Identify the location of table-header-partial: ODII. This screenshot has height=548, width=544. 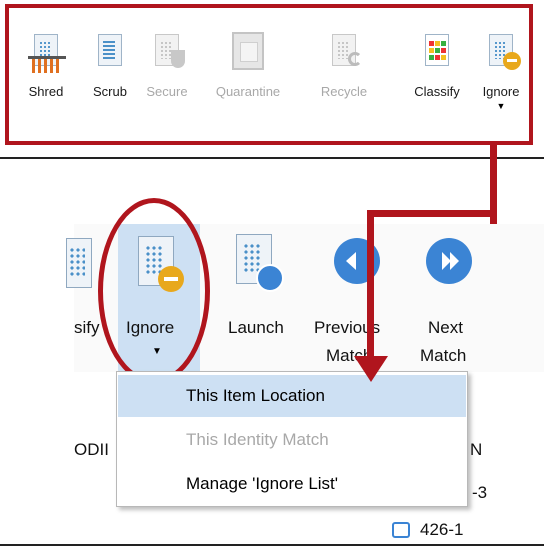
(91, 449).